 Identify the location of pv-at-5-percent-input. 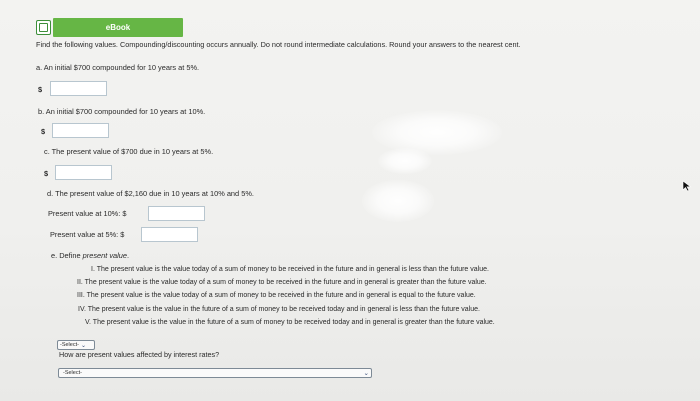
(169, 234).